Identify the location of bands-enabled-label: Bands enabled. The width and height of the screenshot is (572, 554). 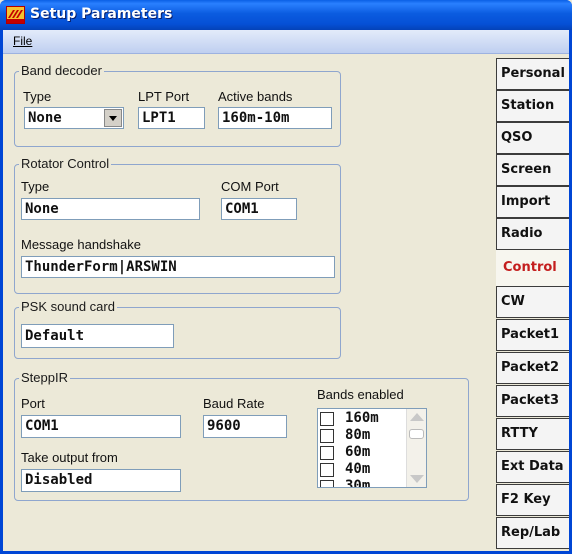
(360, 394).